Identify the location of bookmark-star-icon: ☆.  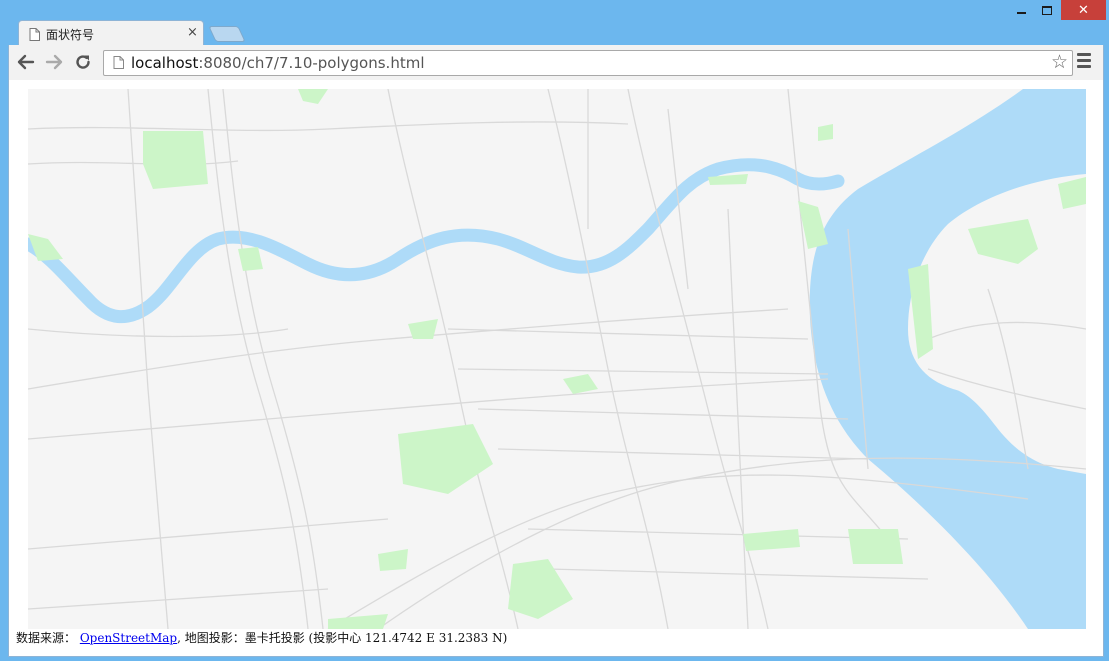
(1059, 62).